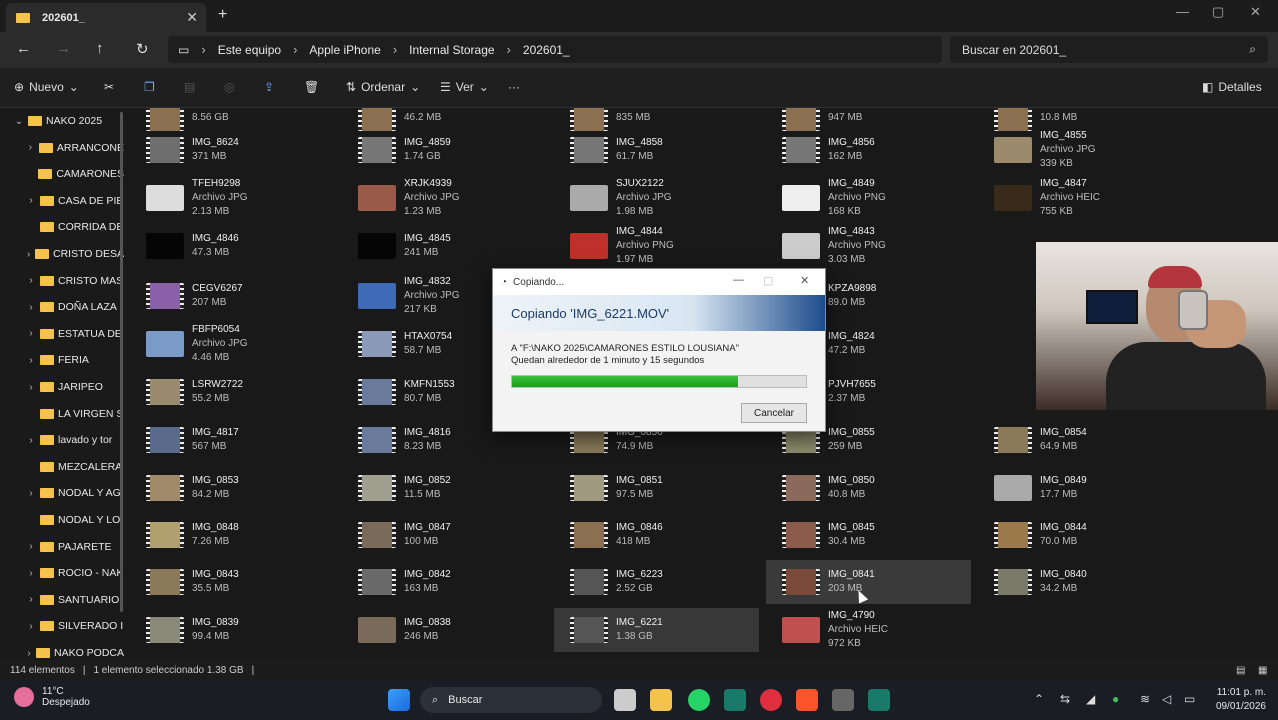 This screenshot has width=1278, height=720. I want to click on file-item: IMG_4847 Archivo HEIC 755 KB, so click(1080, 198).